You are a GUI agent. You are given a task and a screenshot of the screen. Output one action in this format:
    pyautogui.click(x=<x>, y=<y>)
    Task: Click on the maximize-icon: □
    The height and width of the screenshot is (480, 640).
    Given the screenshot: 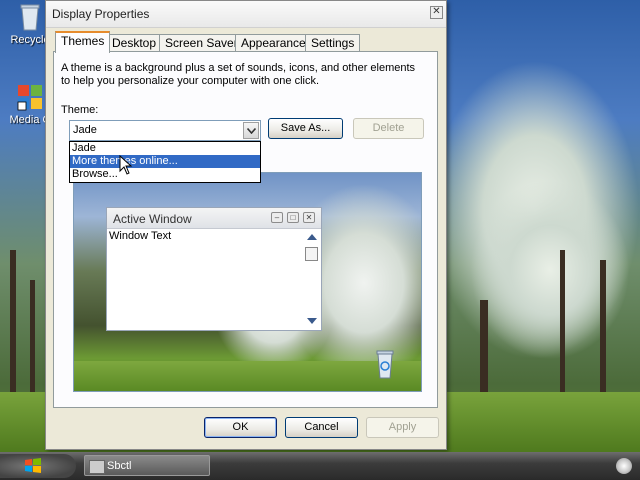 What is the action you would take?
    pyautogui.click(x=293, y=217)
    